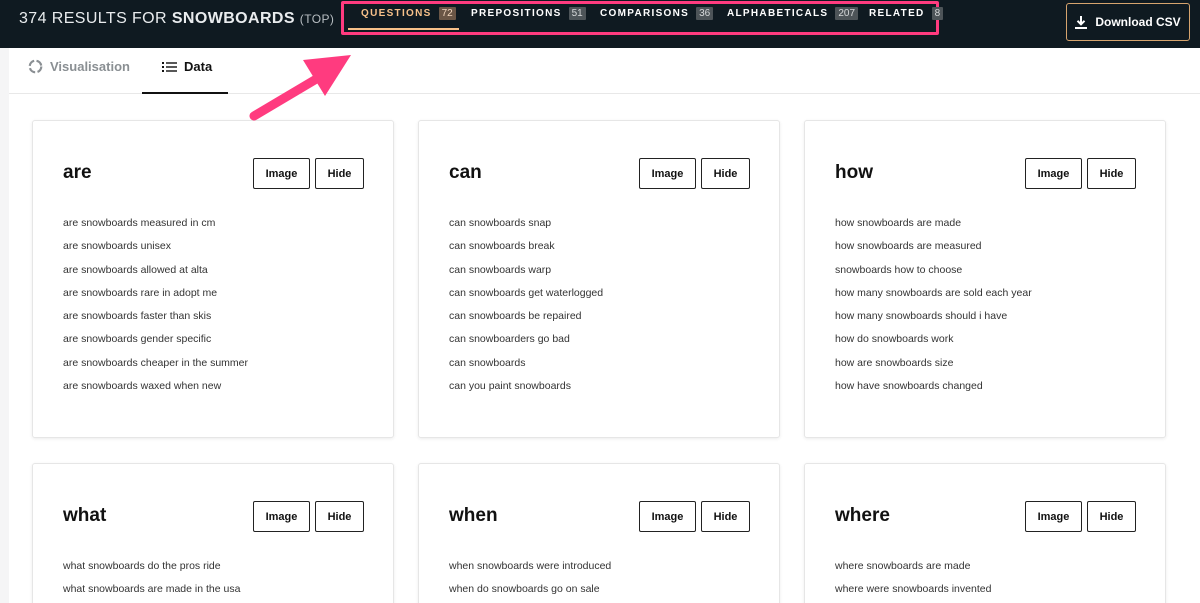 Image resolution: width=1200 pixels, height=603 pixels. I want to click on list-item: how have snowboards changed, so click(933, 391).